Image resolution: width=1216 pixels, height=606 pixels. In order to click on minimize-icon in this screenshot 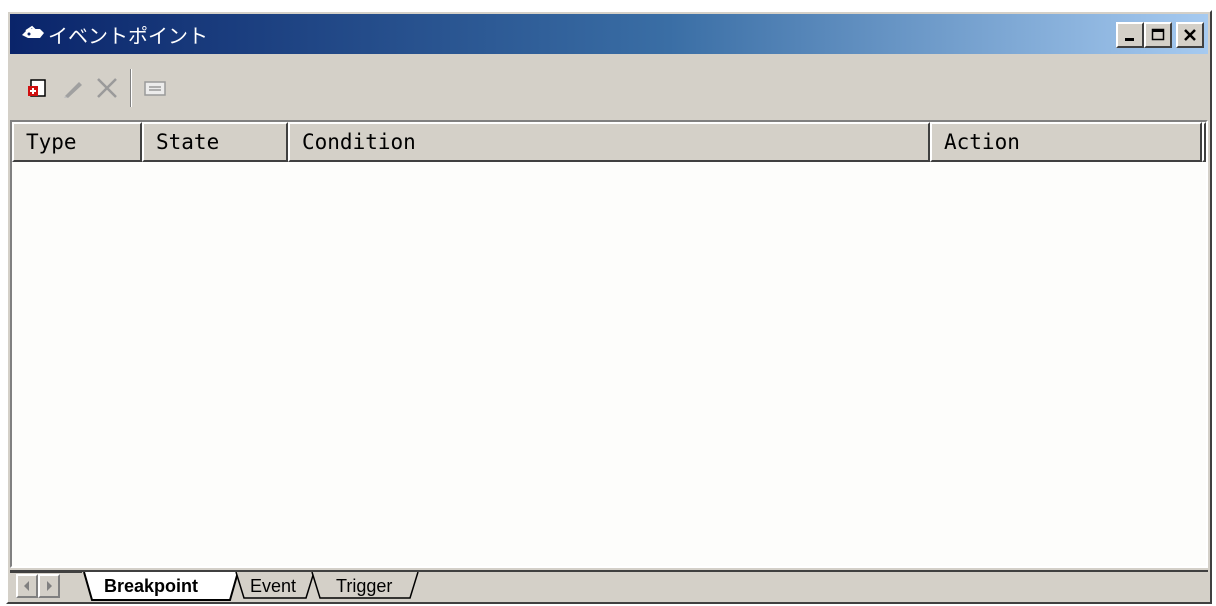, I will do `click(1129, 39)`.